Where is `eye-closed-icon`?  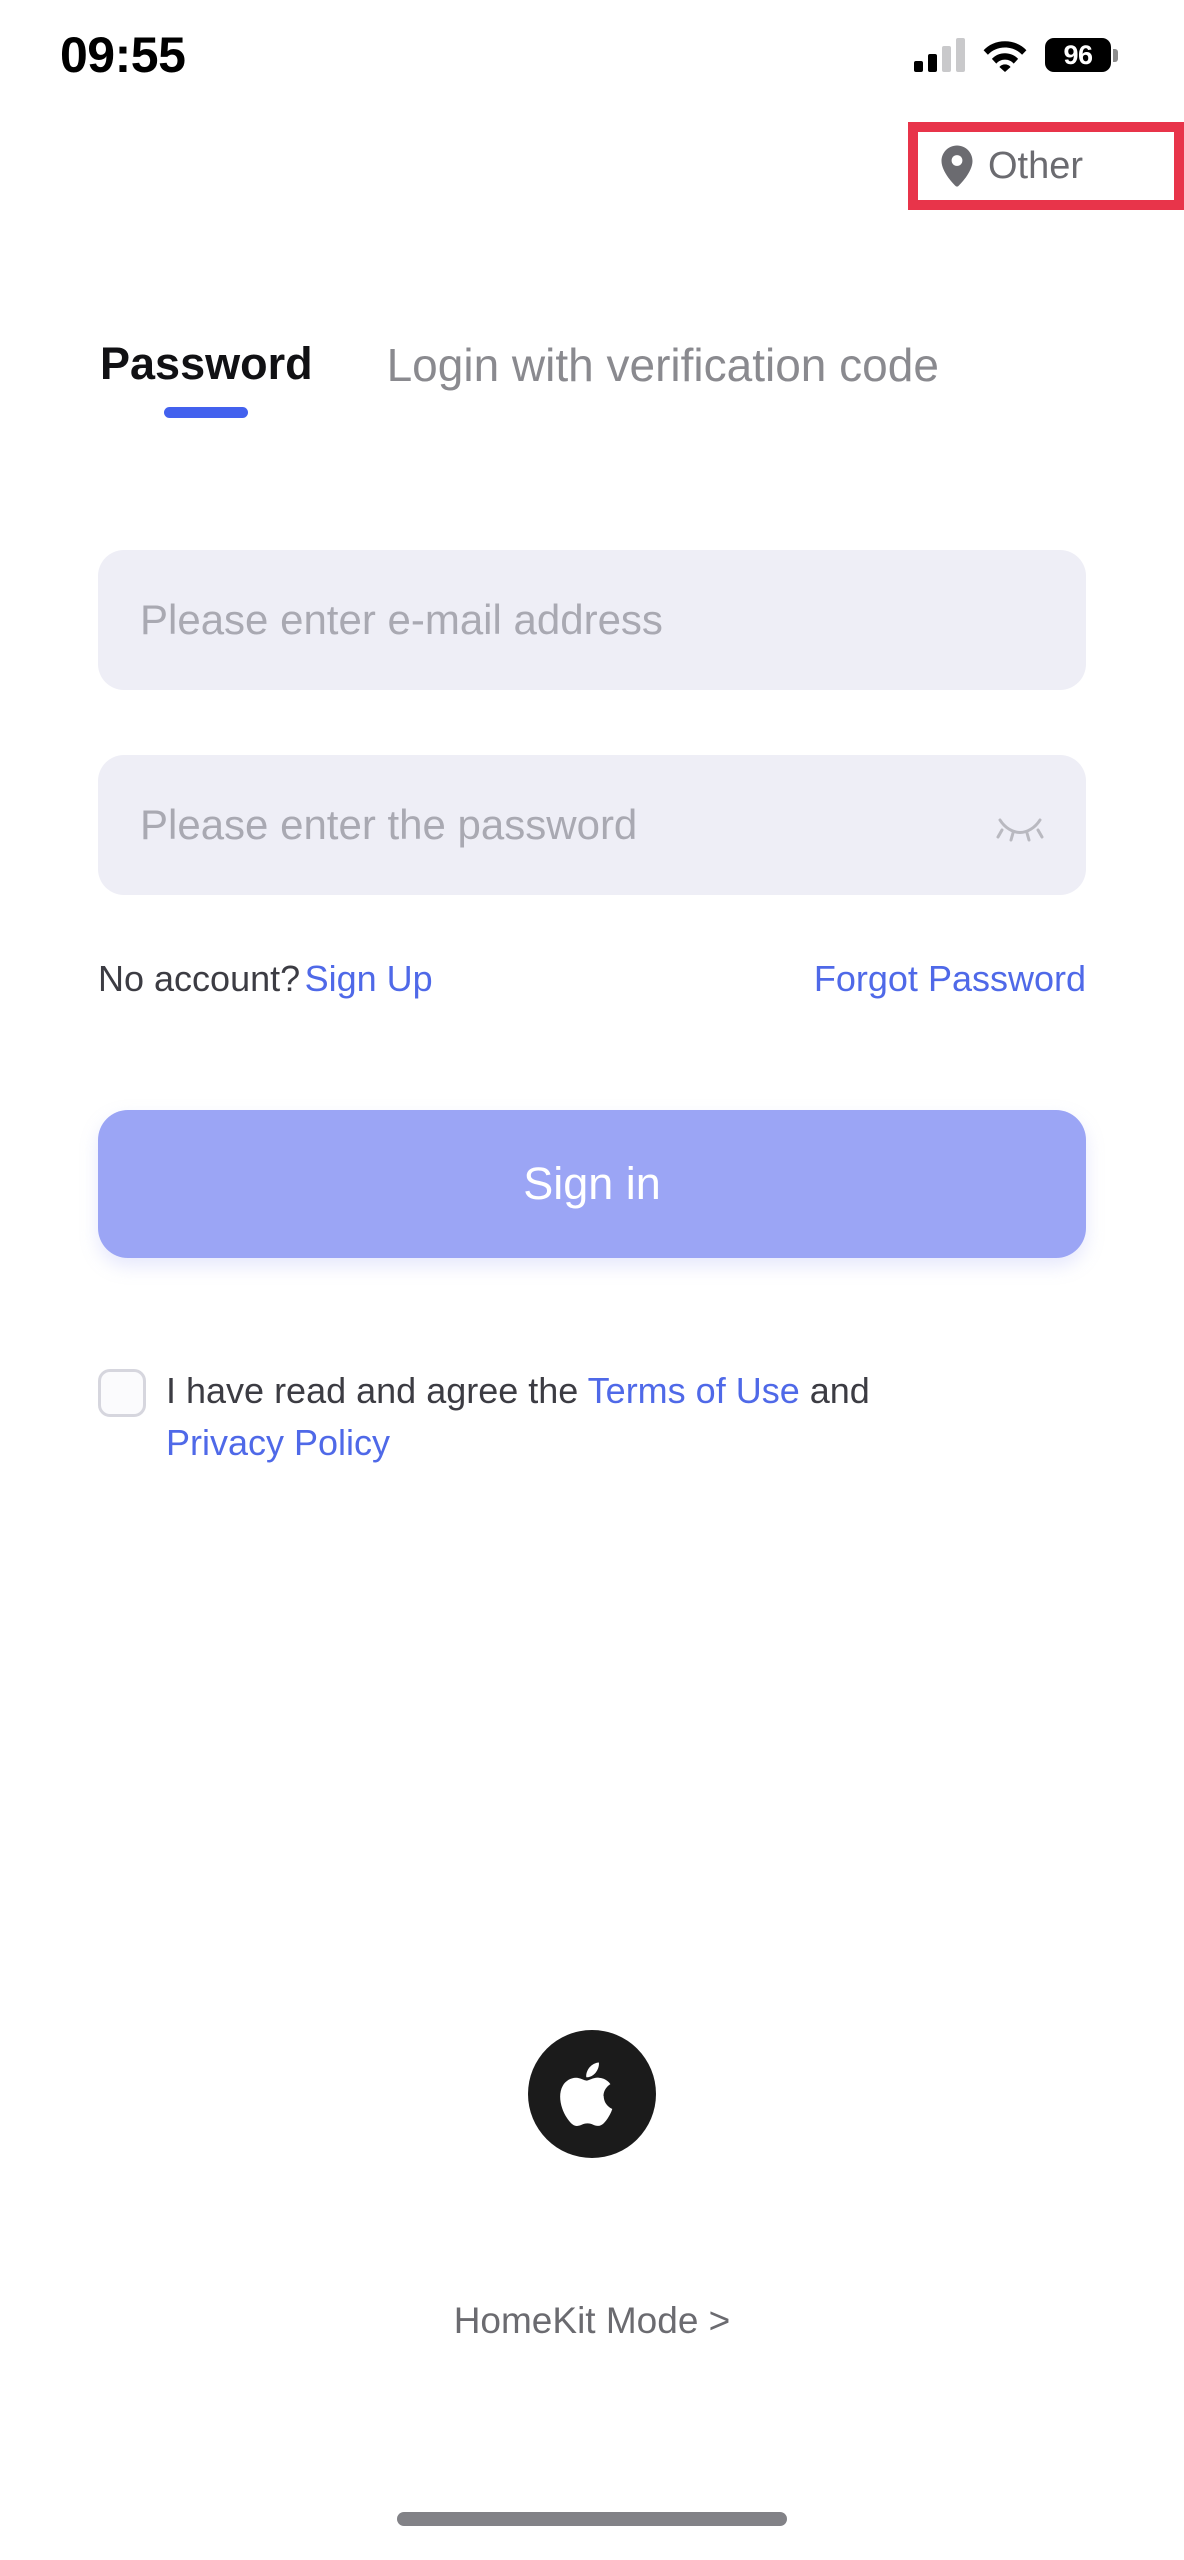 eye-closed-icon is located at coordinates (1020, 825).